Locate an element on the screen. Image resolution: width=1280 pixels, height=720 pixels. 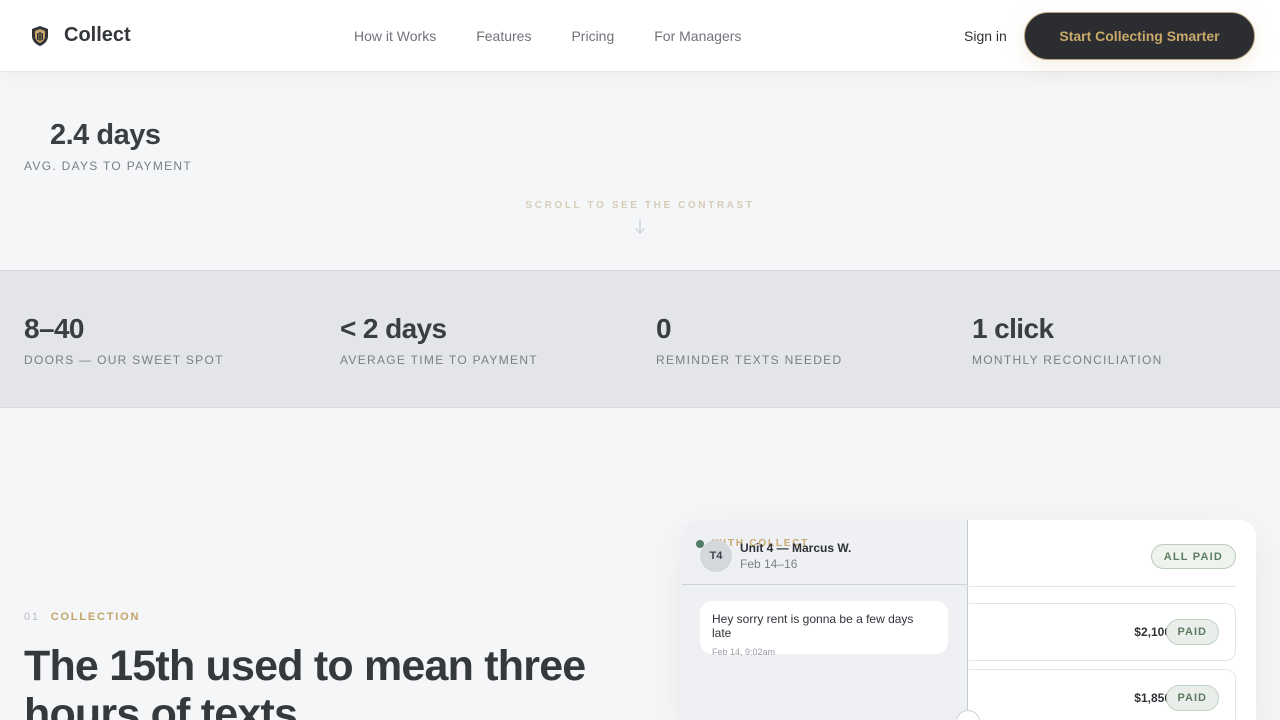
ledger-row: $1,850 PAID is located at coordinates (1102, 694).